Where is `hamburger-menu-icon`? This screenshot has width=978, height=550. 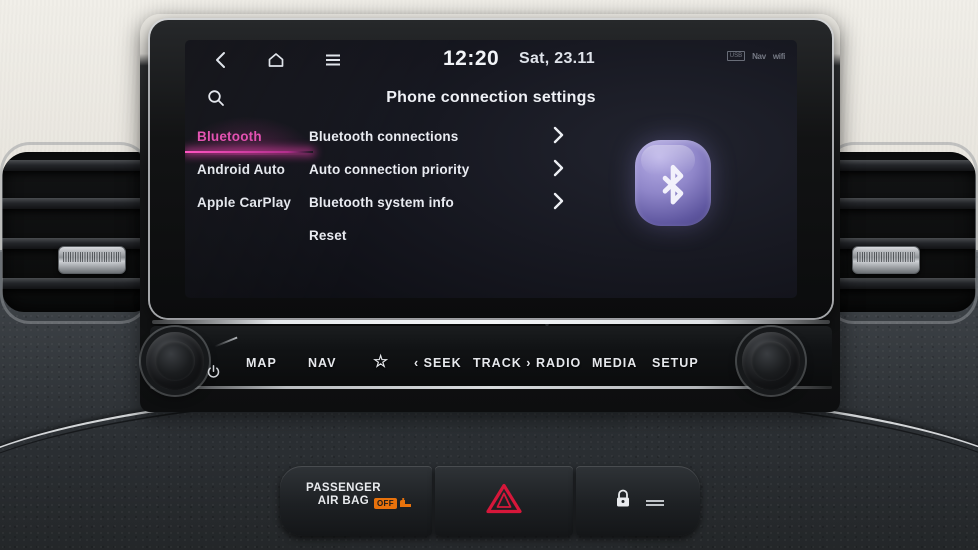
hamburger-menu-icon is located at coordinates (333, 60).